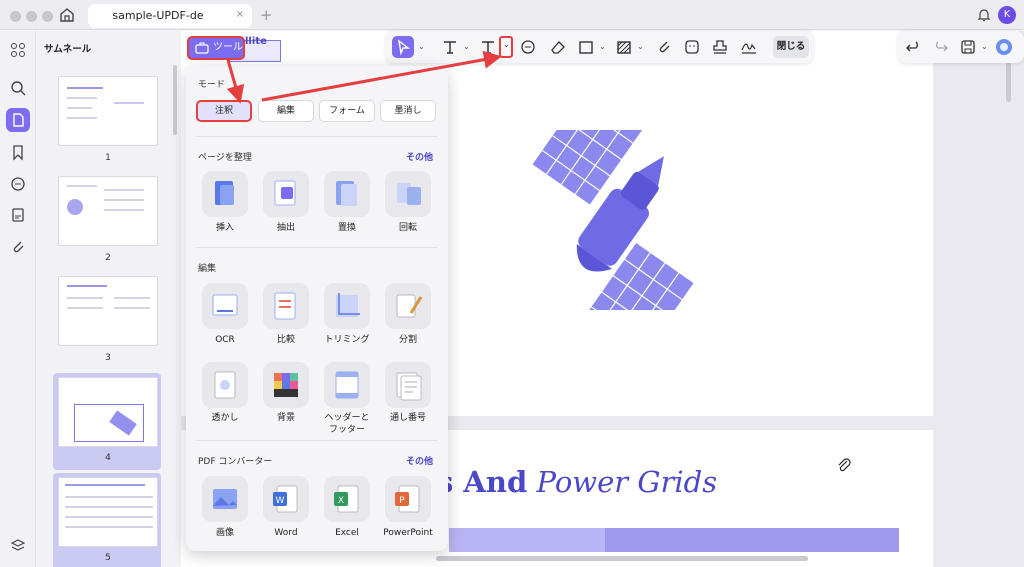 The height and width of the screenshot is (567, 1024). Describe the element at coordinates (586, 47) in the screenshot. I see `rectangle-tool-icon` at that location.